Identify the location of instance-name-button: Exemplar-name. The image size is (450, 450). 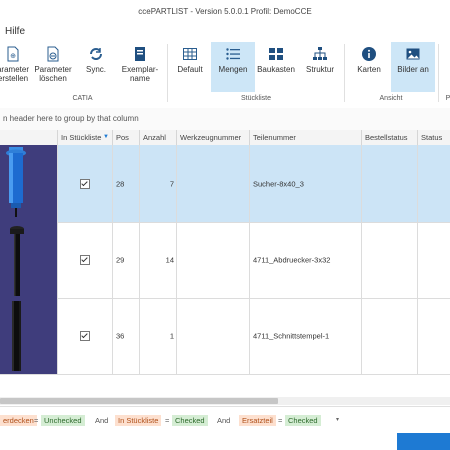
(140, 67).